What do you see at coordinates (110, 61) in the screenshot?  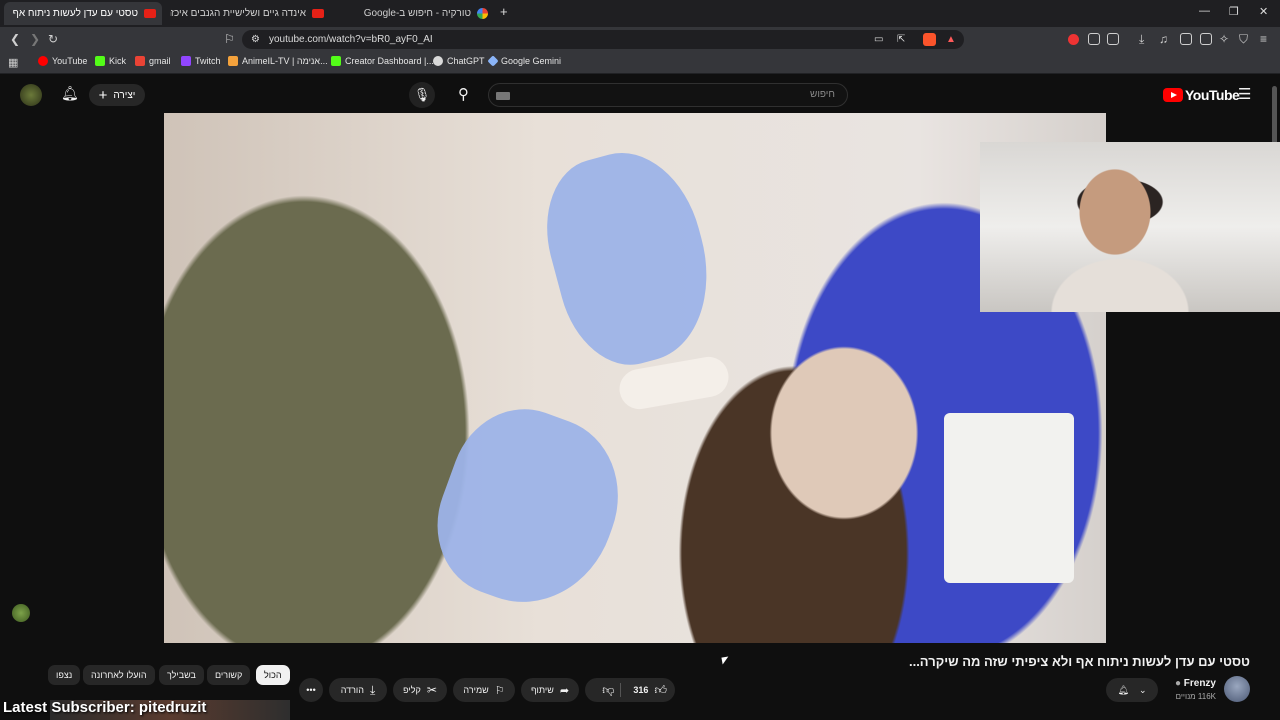 I see `bookmark-kick: Kick` at bounding box center [110, 61].